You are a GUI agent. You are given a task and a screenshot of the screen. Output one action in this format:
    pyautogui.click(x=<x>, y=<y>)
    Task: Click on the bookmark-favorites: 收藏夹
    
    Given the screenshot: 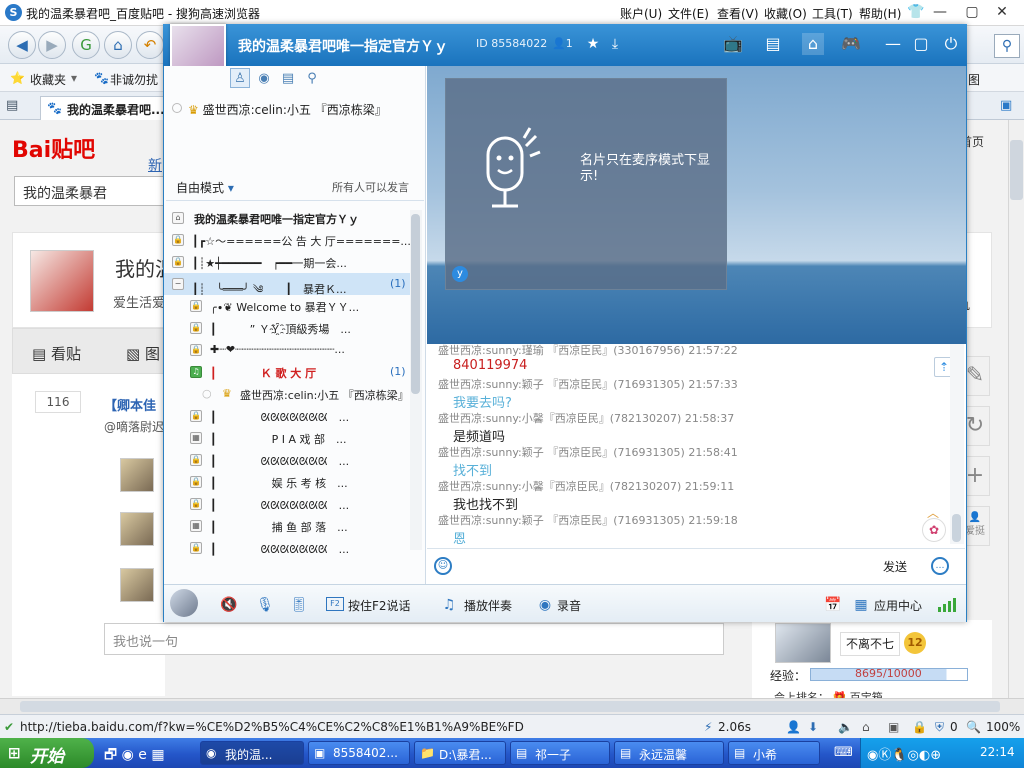 What is the action you would take?
    pyautogui.click(x=48, y=79)
    